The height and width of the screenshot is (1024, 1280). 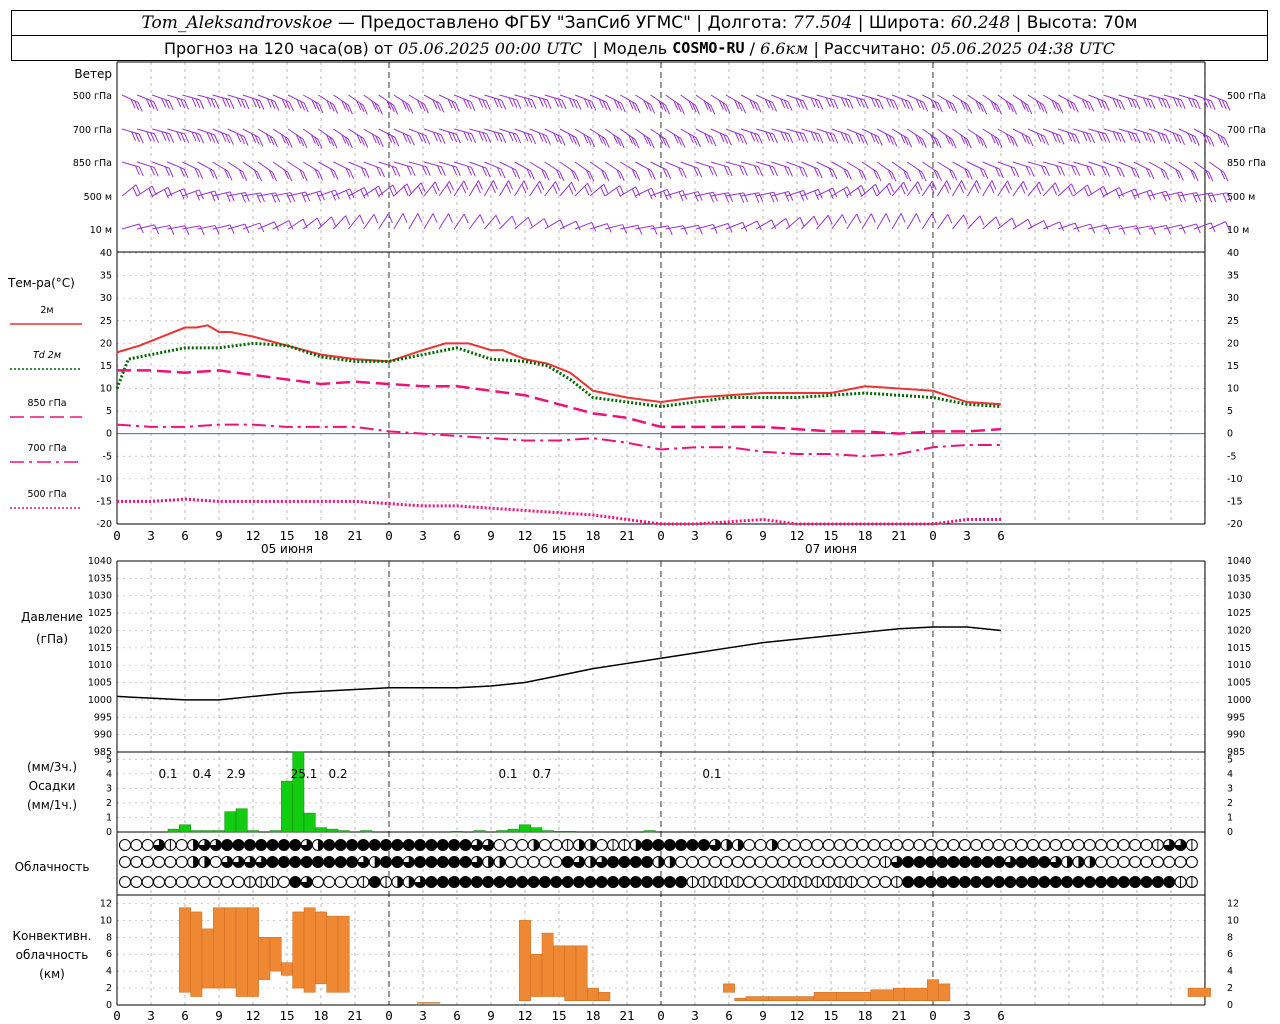 What do you see at coordinates (286, 1015) in the screenshot?
I see `x-tick-bottom: 15` at bounding box center [286, 1015].